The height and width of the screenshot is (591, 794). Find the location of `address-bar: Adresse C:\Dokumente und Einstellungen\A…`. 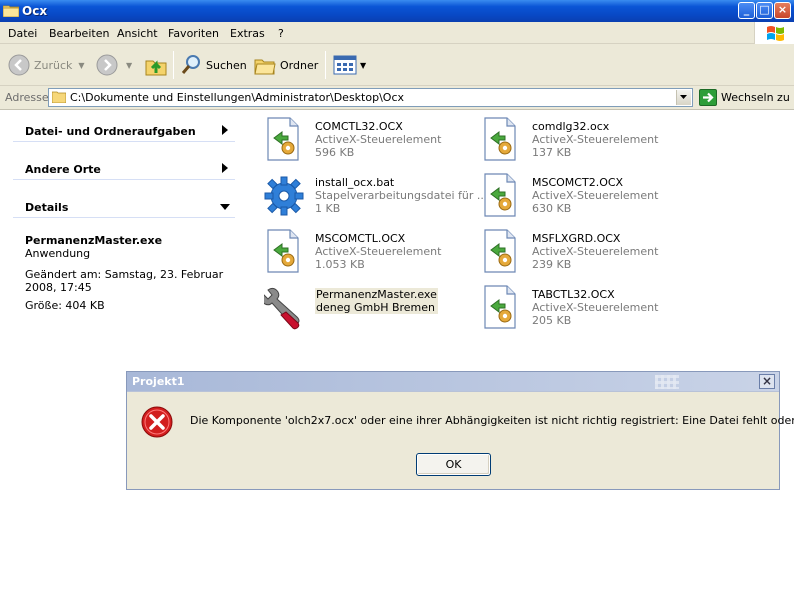

address-bar: Adresse C:\Dokumente und Einstellungen\A… is located at coordinates (397, 98).